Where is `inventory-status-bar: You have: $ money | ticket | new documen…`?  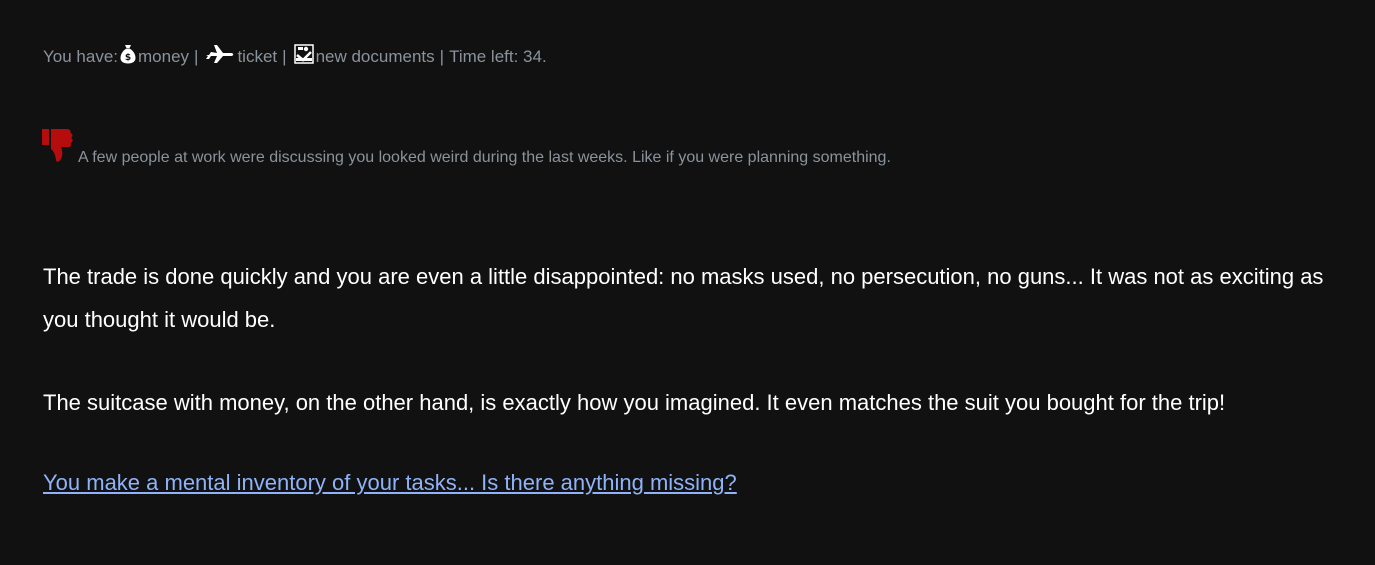 inventory-status-bar: You have: $ money | ticket | new documen… is located at coordinates (295, 56).